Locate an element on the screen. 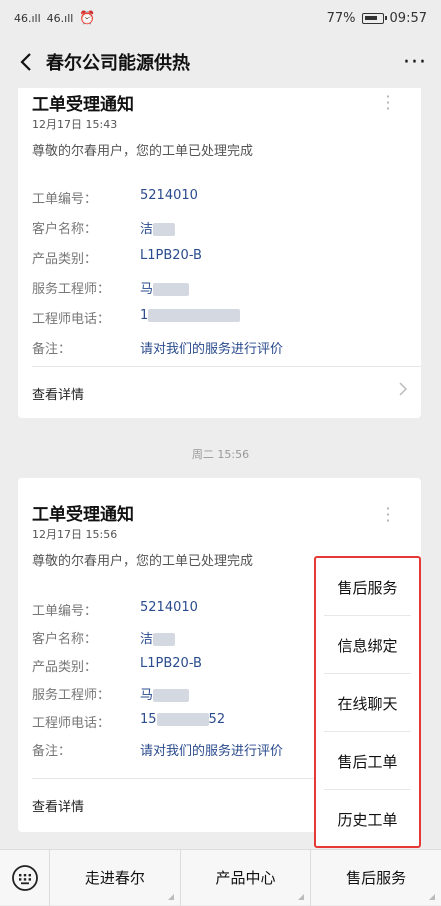 This screenshot has width=441, height=906. page-title: 春尔公司能源供热 is located at coordinates (118, 63).